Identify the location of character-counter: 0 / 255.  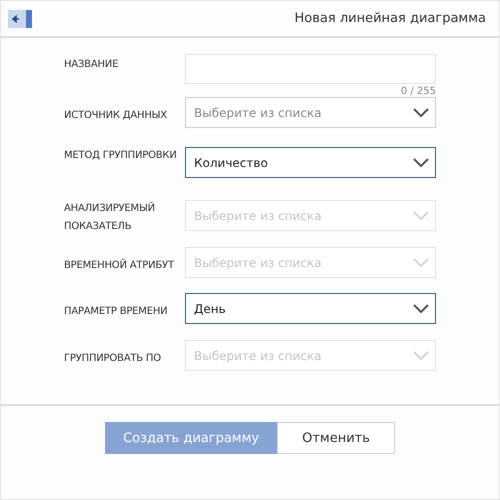
(418, 91).